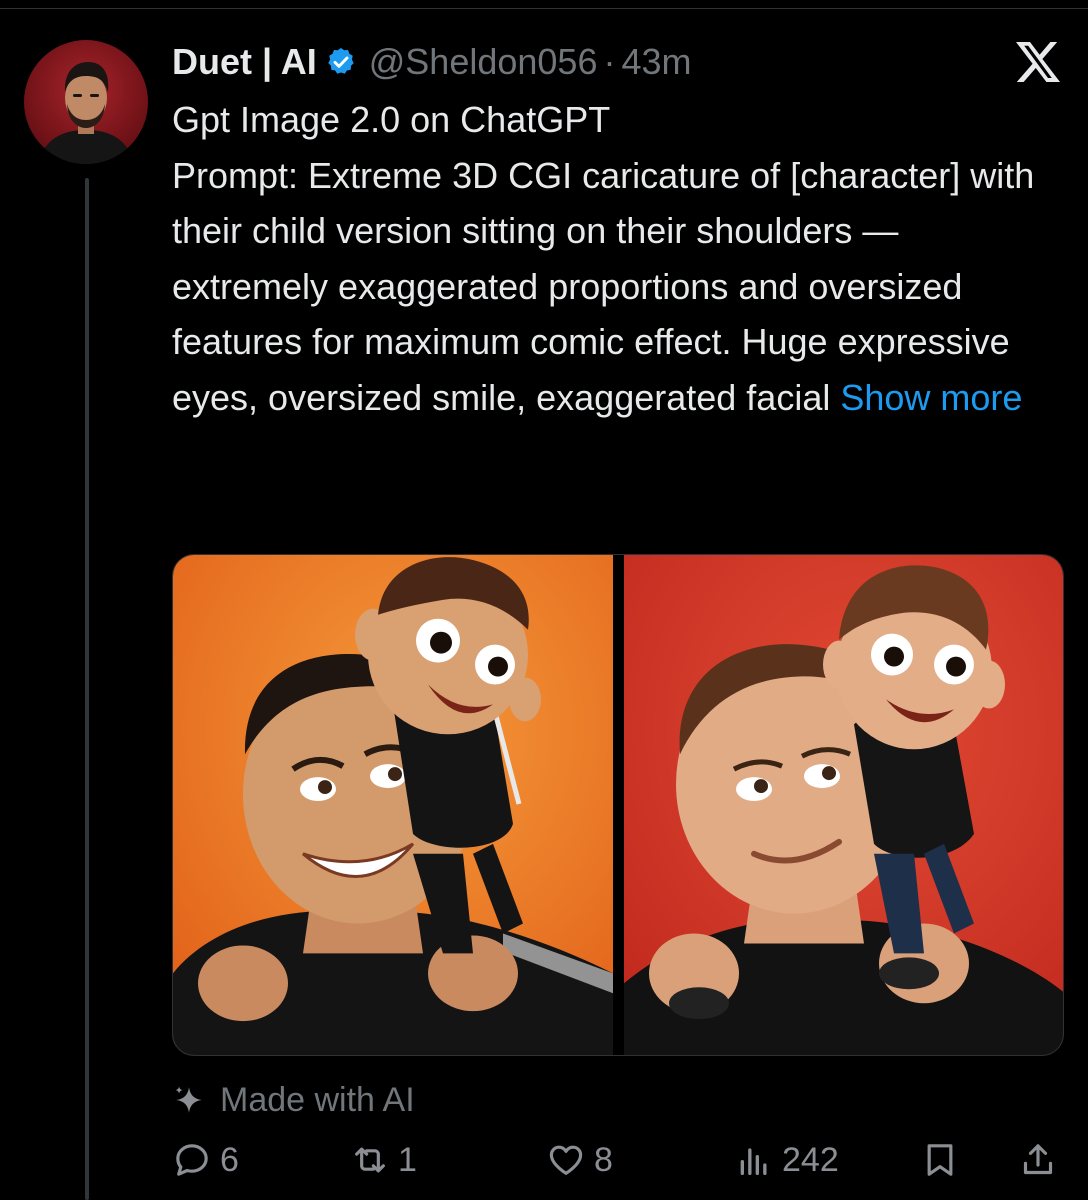  I want to click on share-icon, so click(1038, 1159).